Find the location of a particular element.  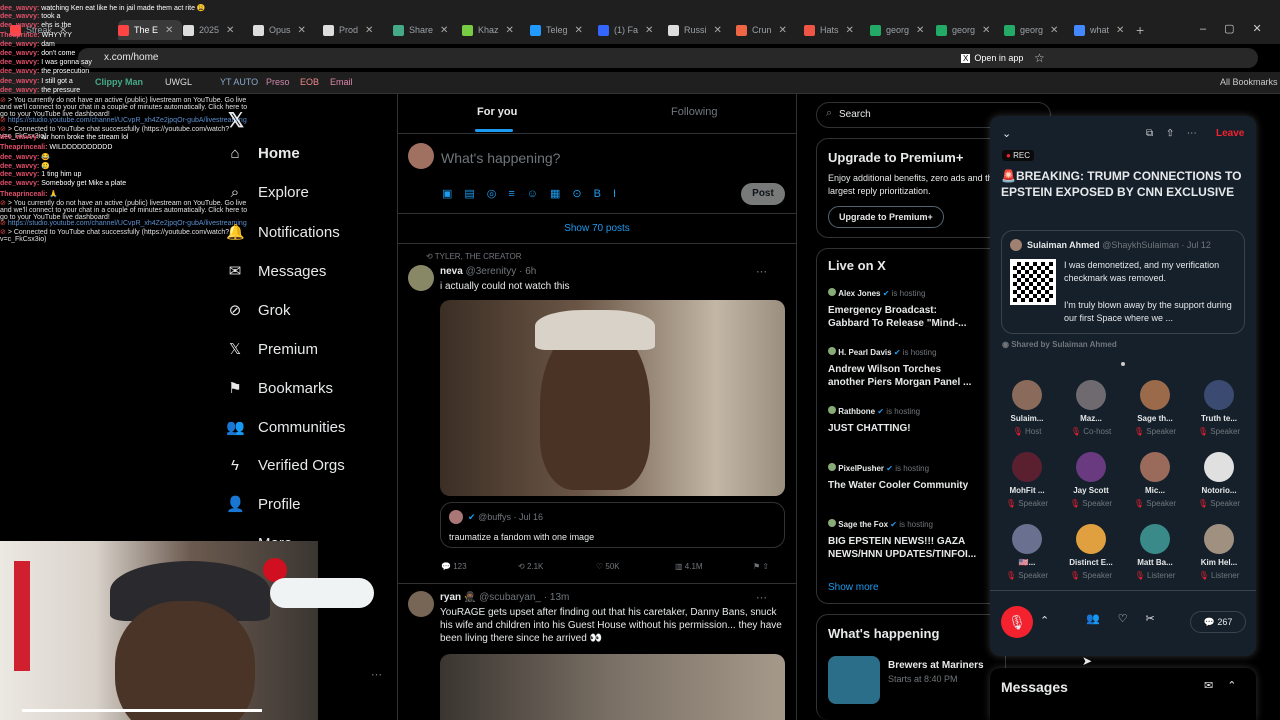

post-author: ryan 🥷🏾 @scubaryan_ · 13m is located at coordinates (504, 597).